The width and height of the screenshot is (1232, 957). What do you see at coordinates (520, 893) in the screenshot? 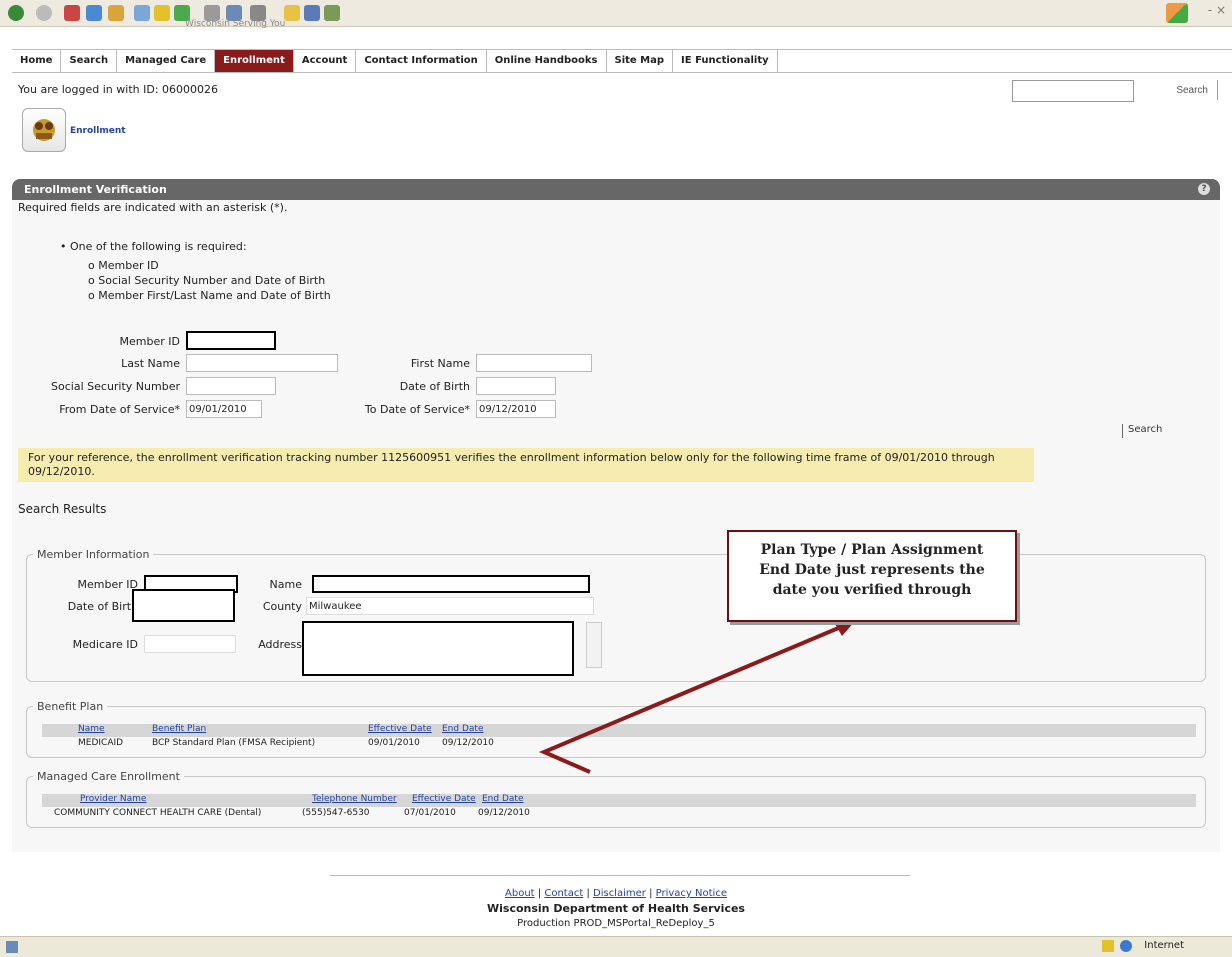
I see `footer-link-about: About` at bounding box center [520, 893].